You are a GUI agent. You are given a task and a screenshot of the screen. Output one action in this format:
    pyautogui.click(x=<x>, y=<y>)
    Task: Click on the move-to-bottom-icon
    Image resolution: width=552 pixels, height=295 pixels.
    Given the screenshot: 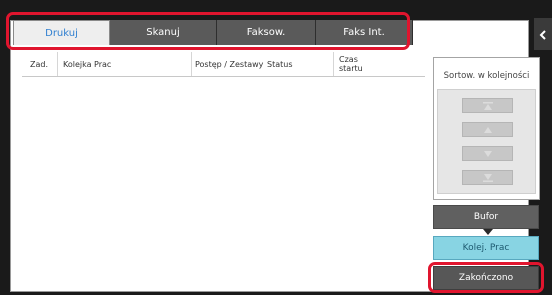 What is the action you would take?
    pyautogui.click(x=488, y=178)
    